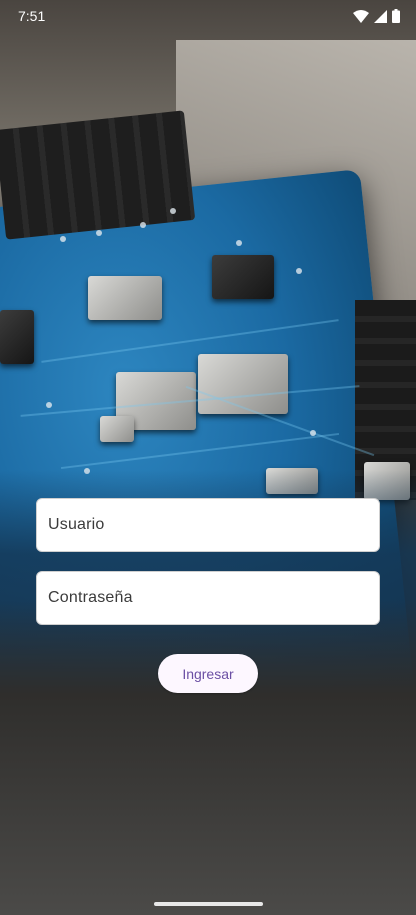 The width and height of the screenshot is (416, 915). Describe the element at coordinates (32, 16) in the screenshot. I see `status-time: 7:51` at that location.